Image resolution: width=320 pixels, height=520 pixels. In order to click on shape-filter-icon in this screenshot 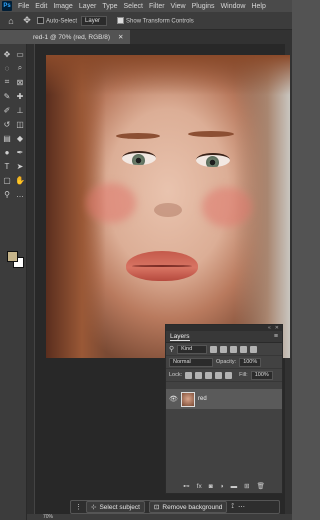, I will do `click(244, 349)`.